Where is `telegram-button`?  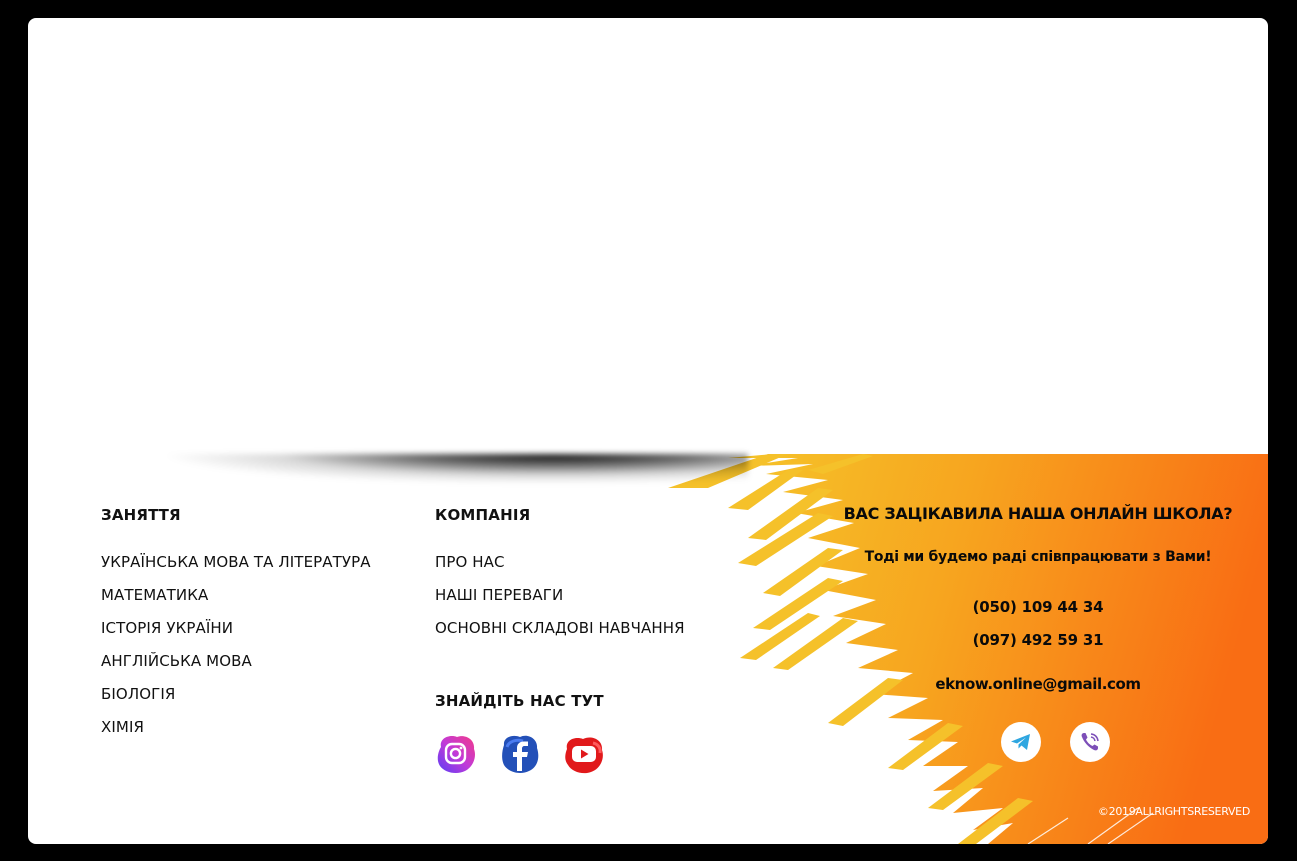 telegram-button is located at coordinates (1021, 742).